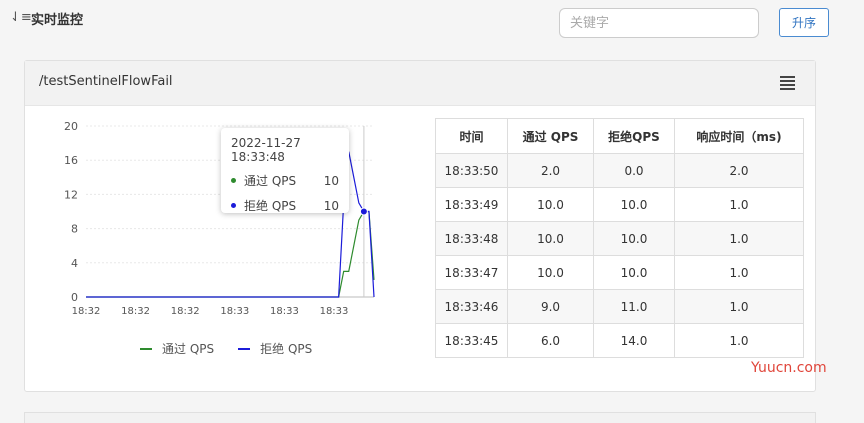 This screenshot has height=423, width=864. Describe the element at coordinates (471, 238) in the screenshot. I see `table-cell: 18:33:48` at that location.